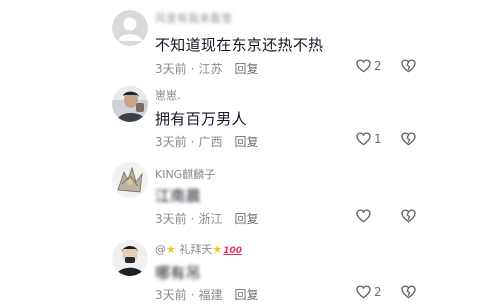  I want to click on sketch-avatar-icon, so click(130, 180).